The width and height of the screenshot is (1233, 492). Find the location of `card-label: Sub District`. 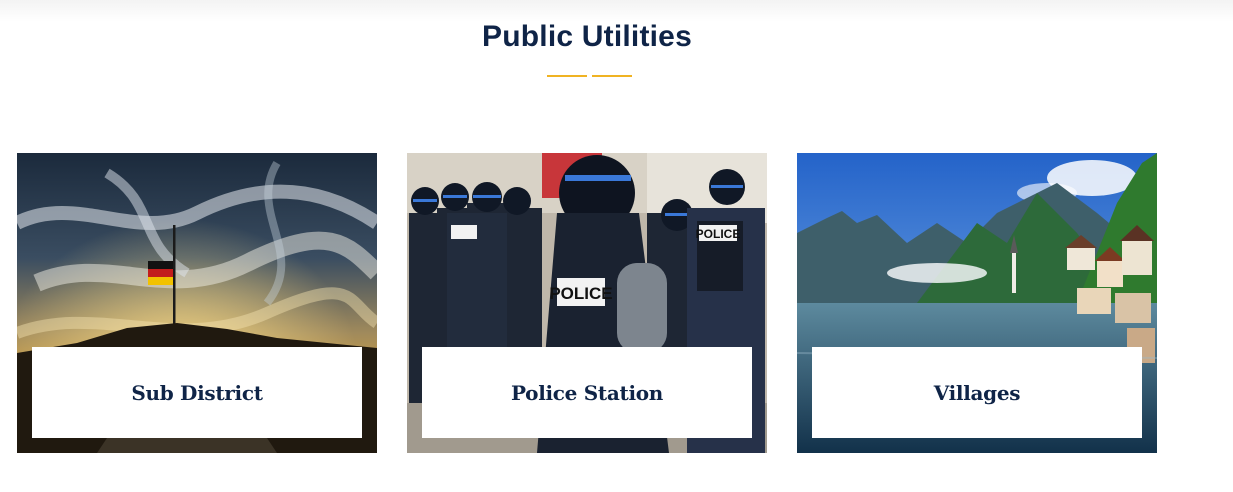

card-label: Sub District is located at coordinates (197, 392).